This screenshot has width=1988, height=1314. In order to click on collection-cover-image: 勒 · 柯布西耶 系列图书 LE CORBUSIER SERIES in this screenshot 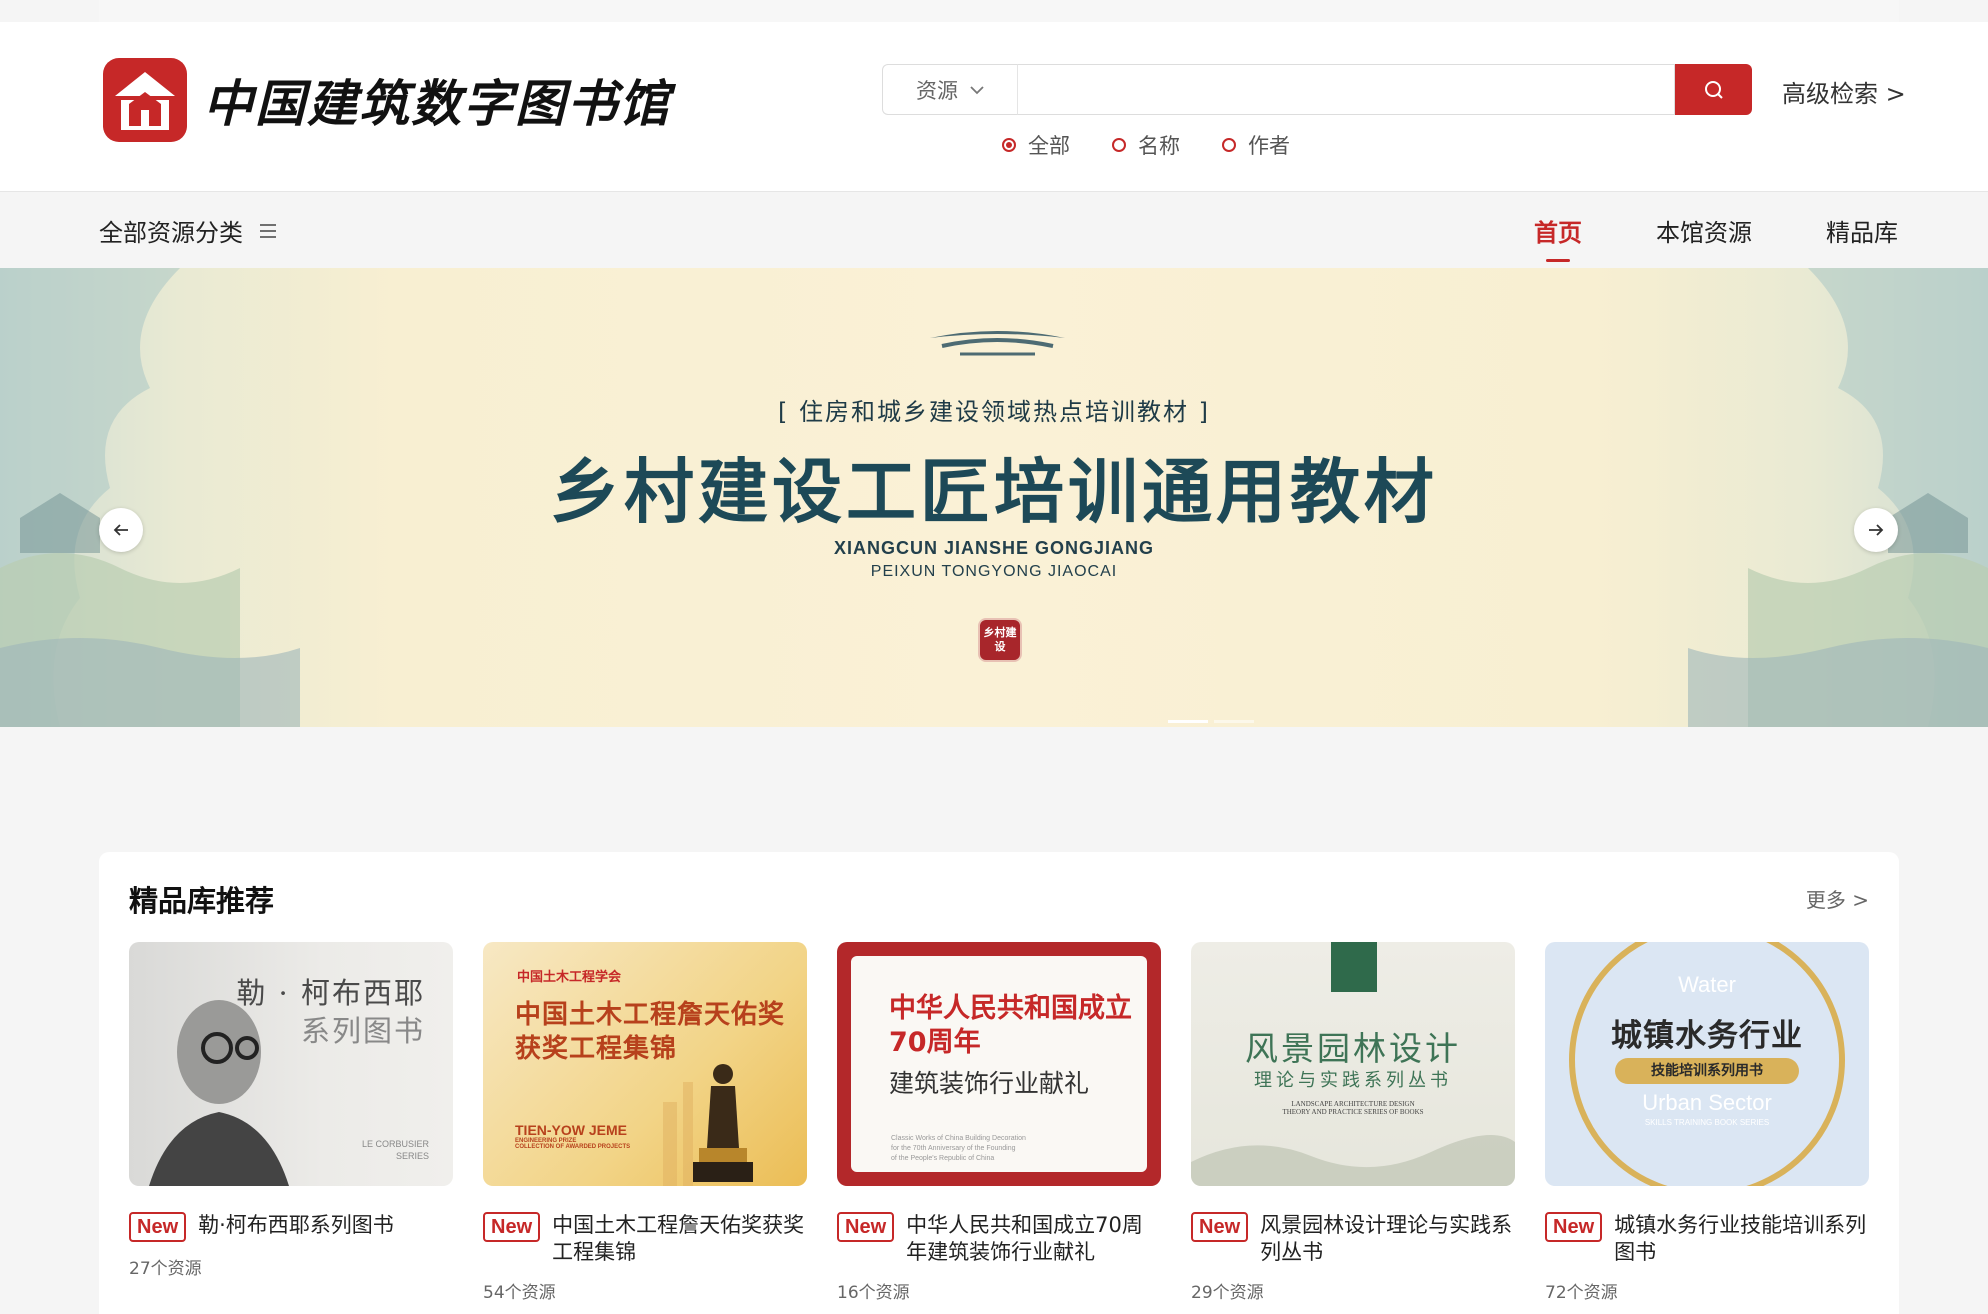, I will do `click(291, 1064)`.